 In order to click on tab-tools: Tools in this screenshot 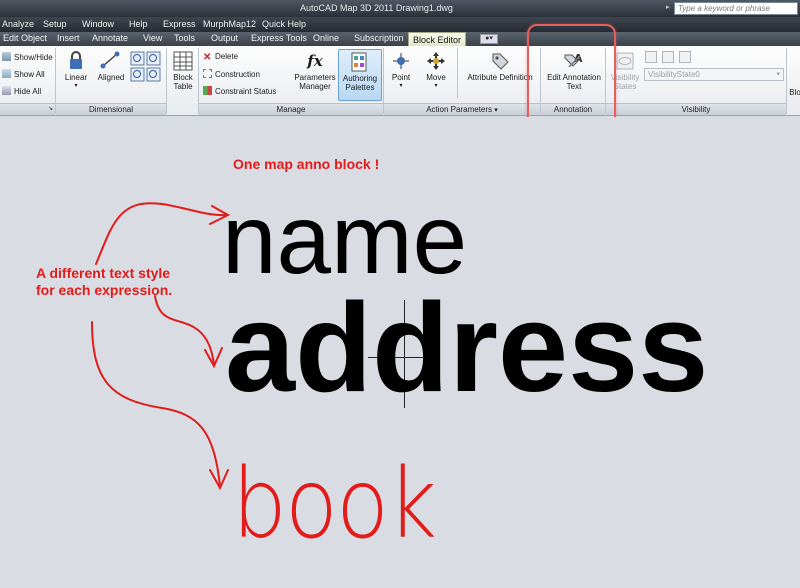, I will do `click(184, 38)`.